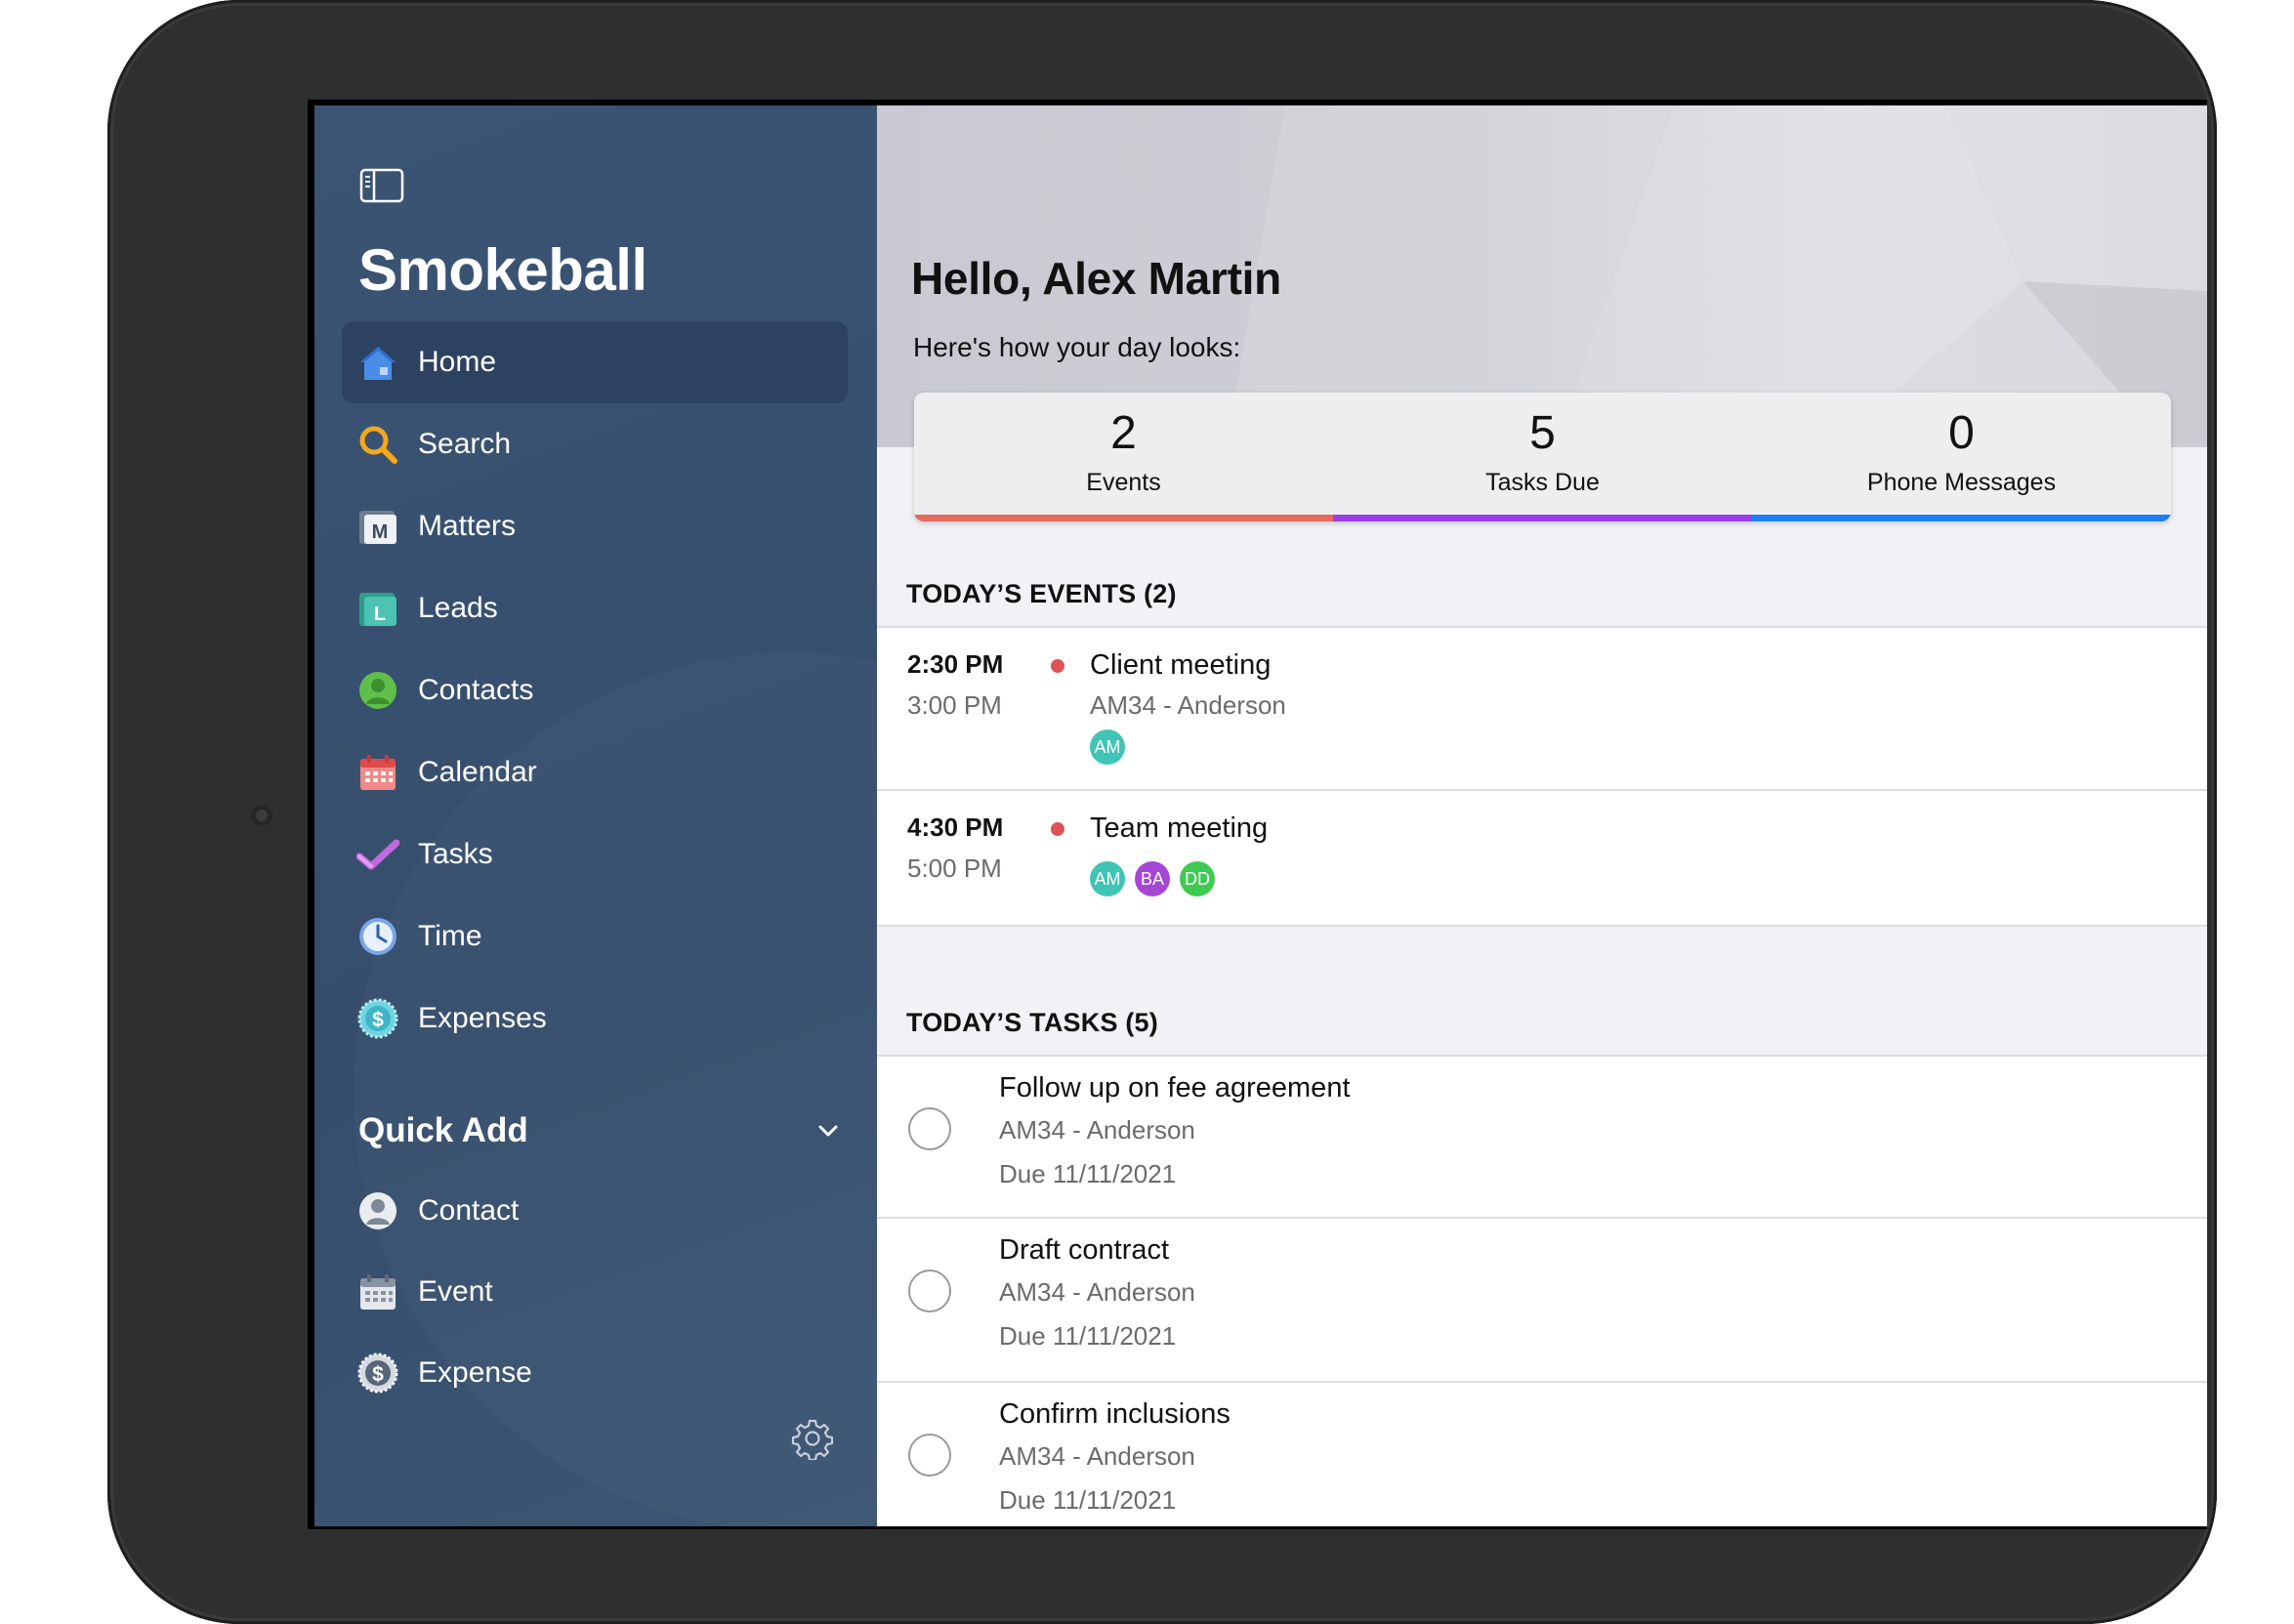  I want to click on task-title: Confirm inclusions, so click(1114, 1414).